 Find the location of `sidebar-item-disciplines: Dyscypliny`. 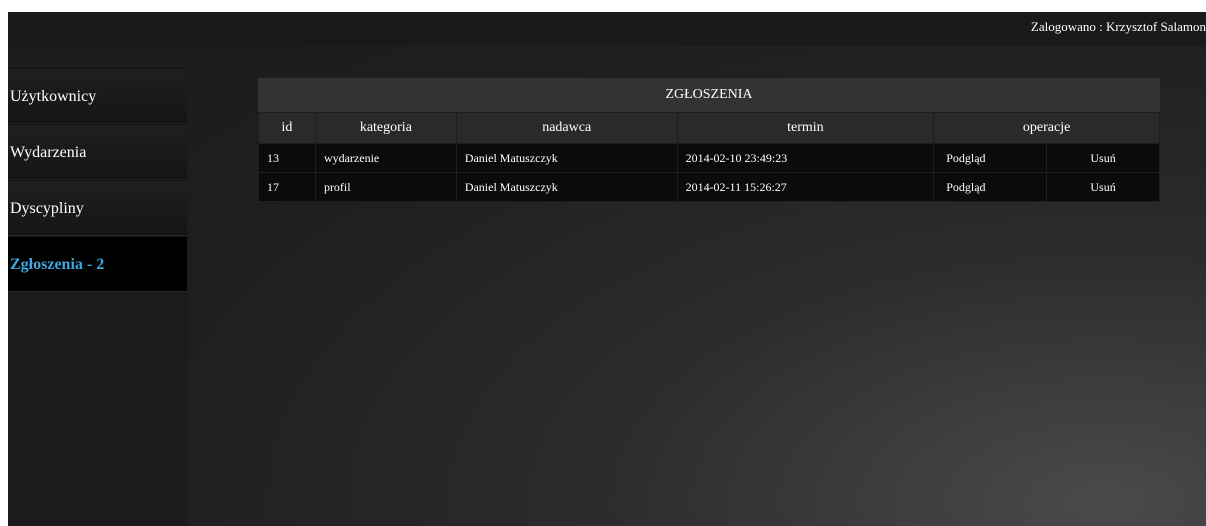

sidebar-item-disciplines: Dyscypliny is located at coordinates (97, 208).